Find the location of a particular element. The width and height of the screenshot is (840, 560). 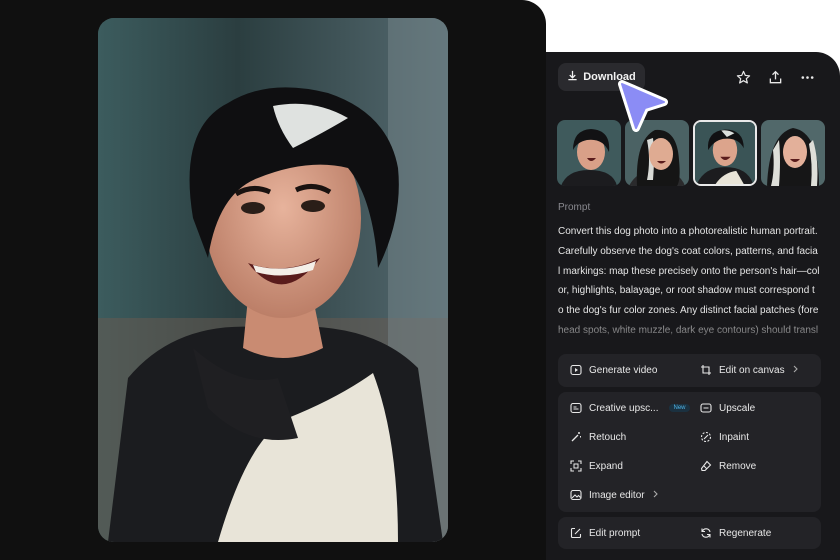

regenerate-label: Regenerate is located at coordinates (745, 533).